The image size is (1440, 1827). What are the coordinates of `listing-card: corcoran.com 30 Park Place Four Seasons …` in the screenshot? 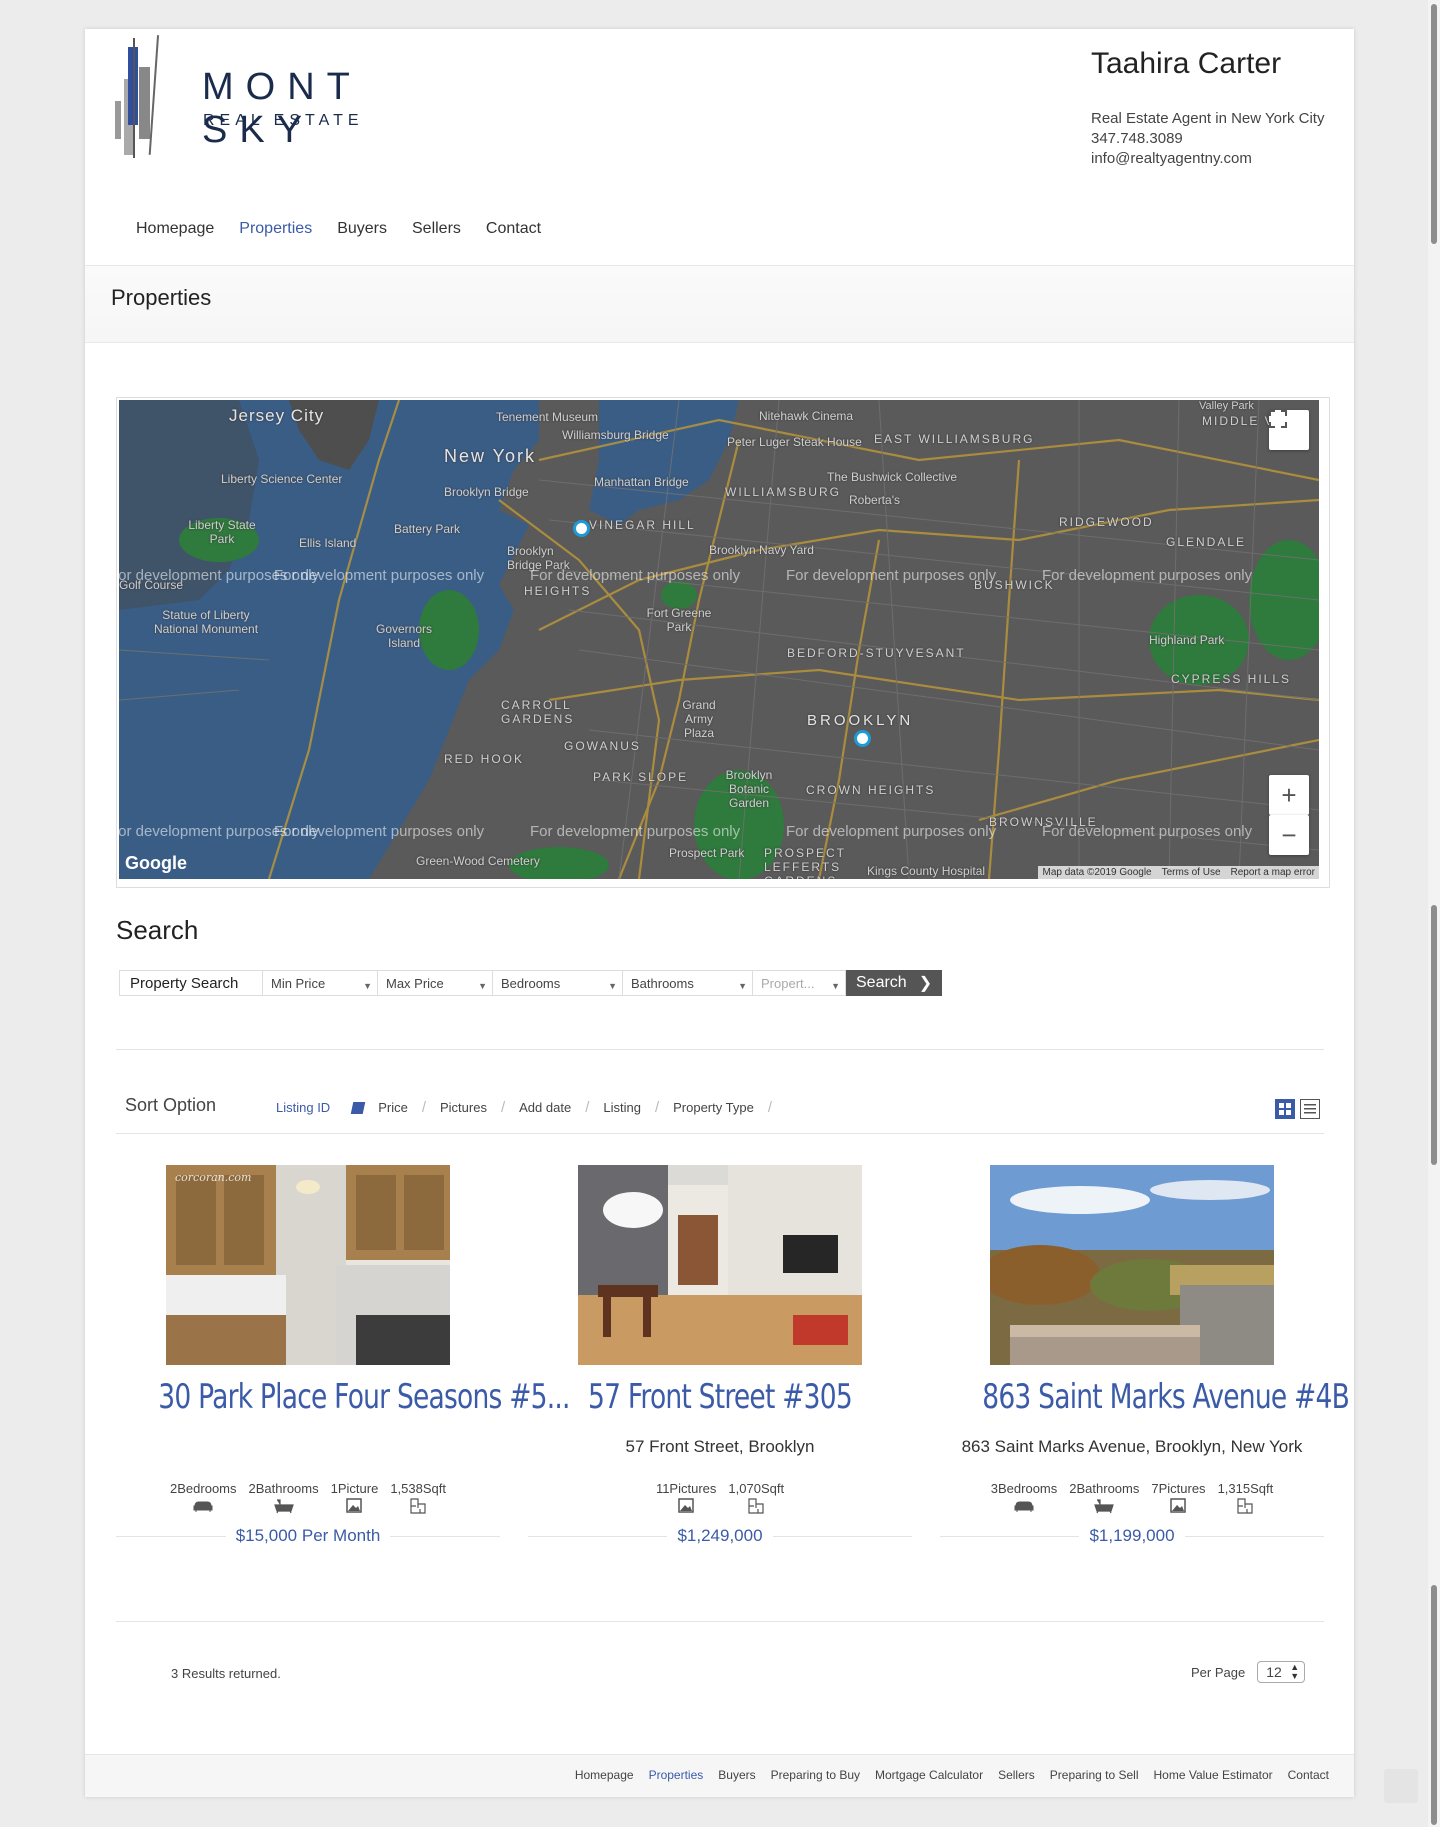 It's located at (343, 1356).